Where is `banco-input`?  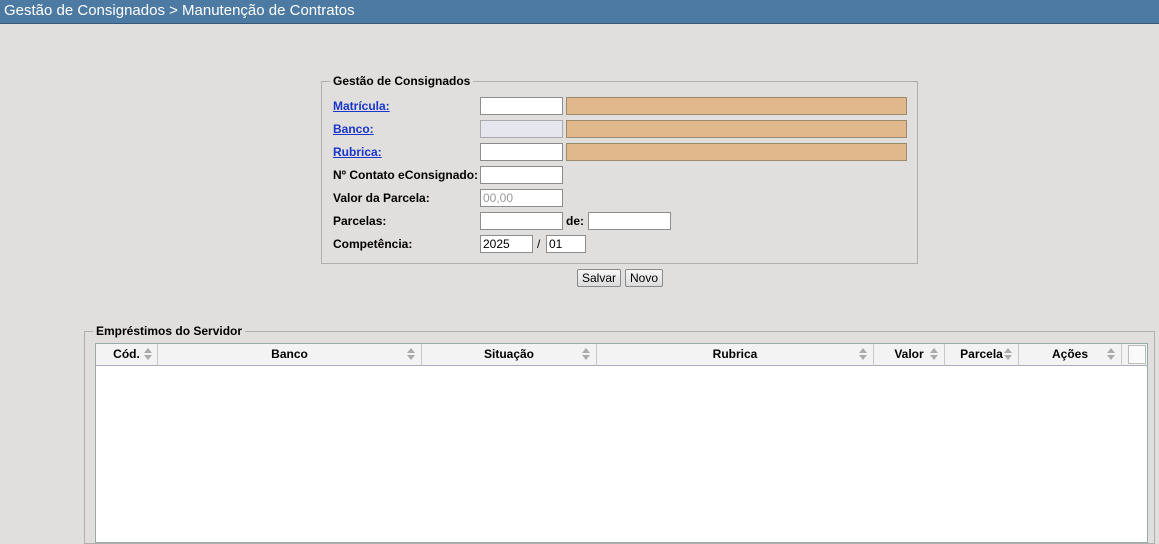
banco-input is located at coordinates (521, 129).